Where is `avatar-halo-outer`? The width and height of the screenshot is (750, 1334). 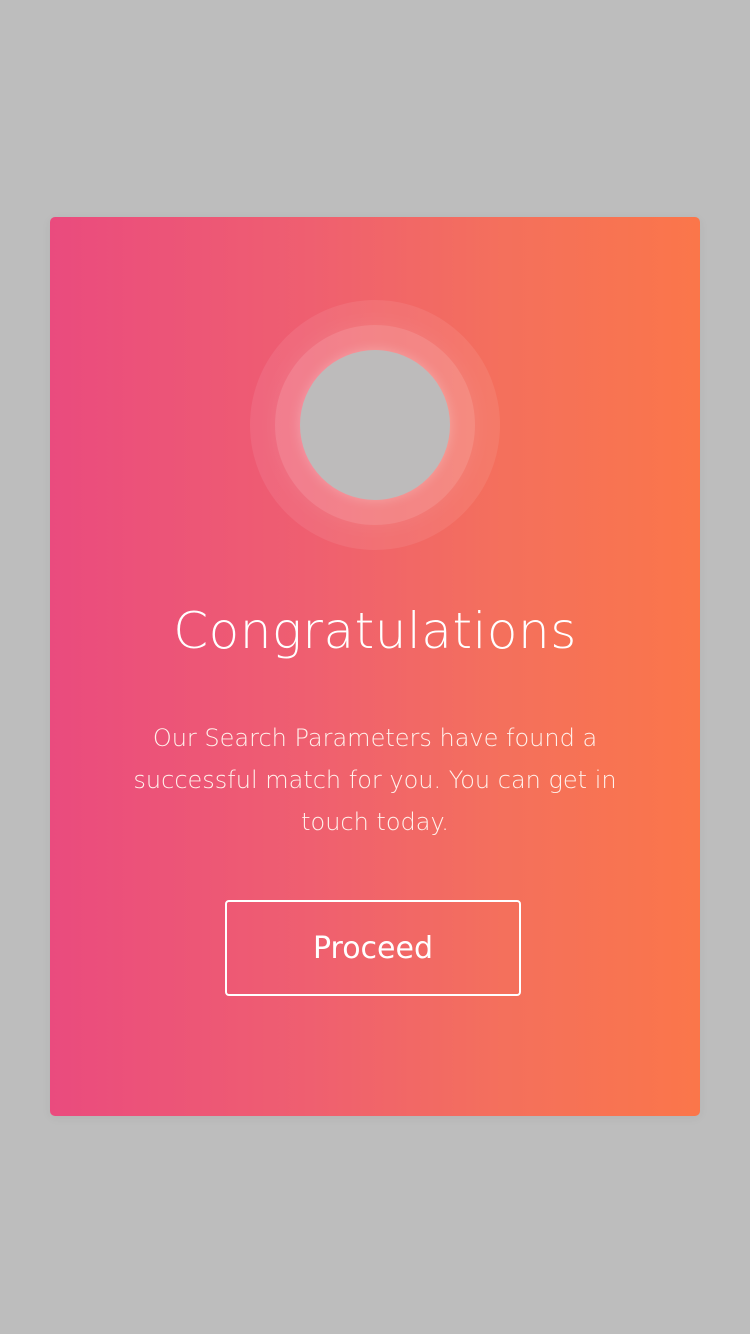 avatar-halo-outer is located at coordinates (375, 425).